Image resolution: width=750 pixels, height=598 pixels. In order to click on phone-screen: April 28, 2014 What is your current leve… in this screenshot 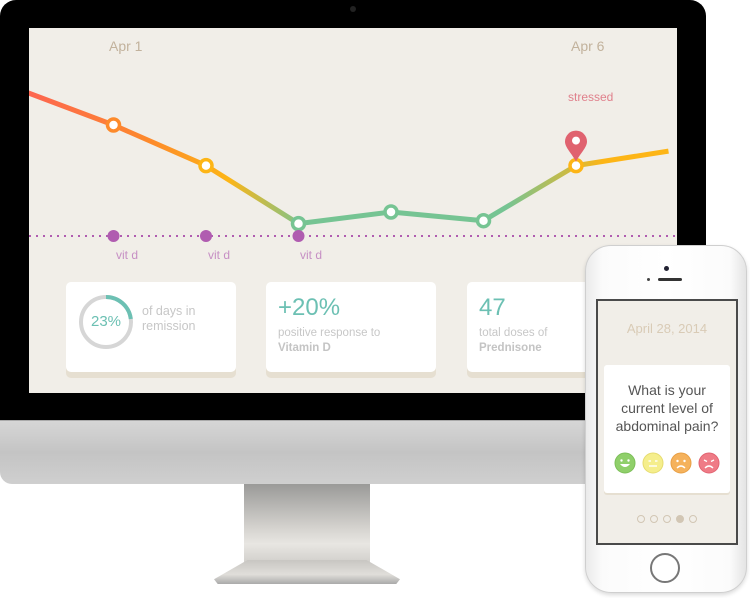, I will do `click(667, 422)`.